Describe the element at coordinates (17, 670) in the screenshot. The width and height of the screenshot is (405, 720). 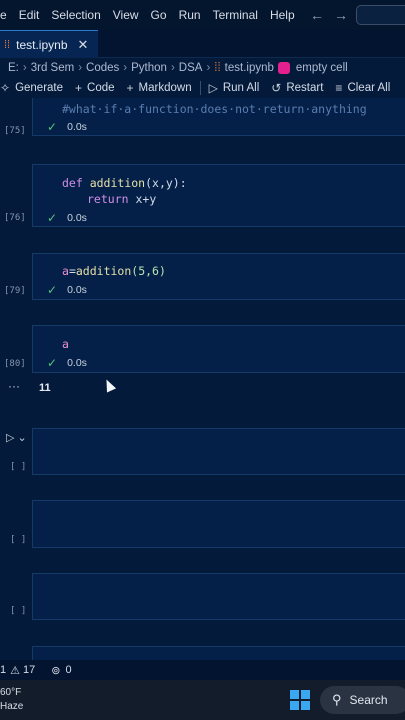
I see `problems-indicator: 1 ⚠ 17` at that location.